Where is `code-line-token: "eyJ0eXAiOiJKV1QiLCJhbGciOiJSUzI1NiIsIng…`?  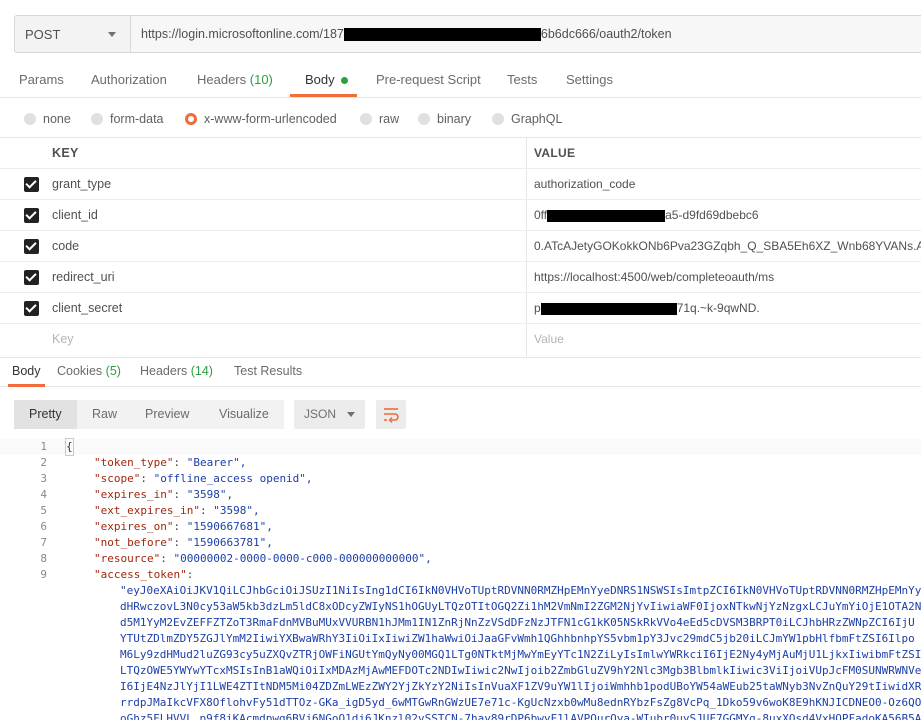
code-line-token: "eyJ0eXAiOiJKV1QiLCJhbGciOiJSUzI1NiIsIng… is located at coordinates (460, 591).